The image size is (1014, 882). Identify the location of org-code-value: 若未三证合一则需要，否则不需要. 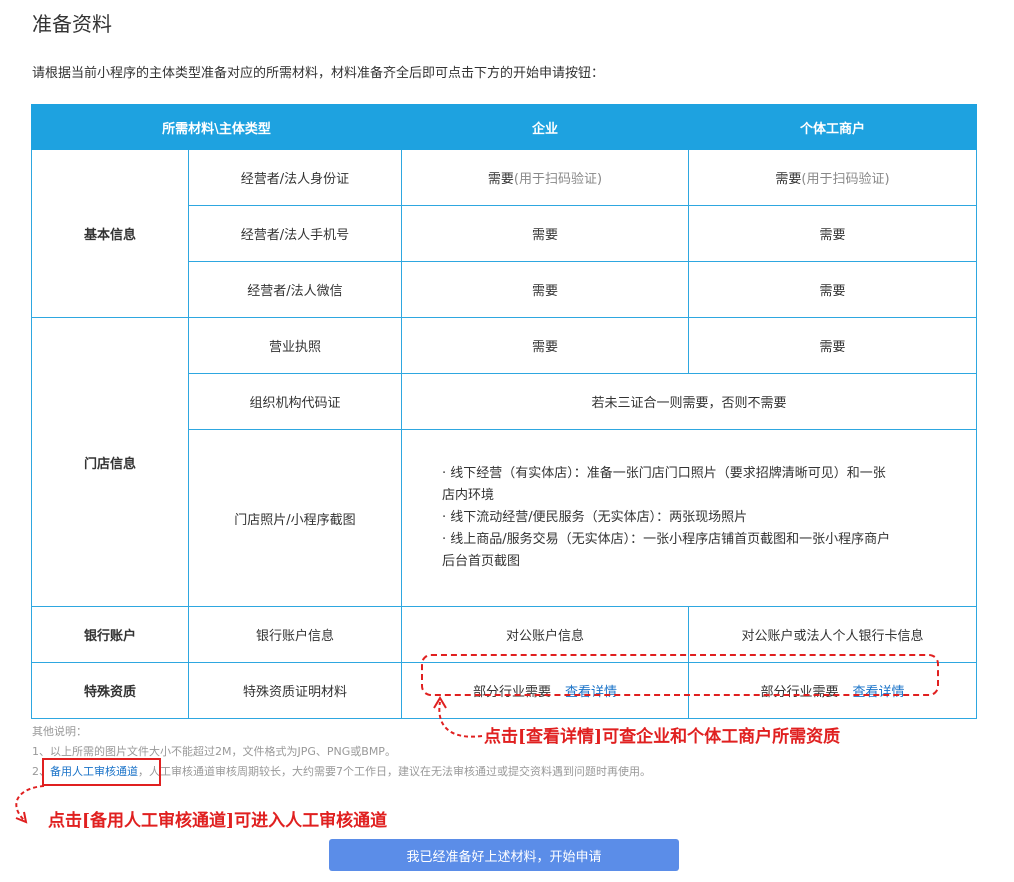
(689, 401).